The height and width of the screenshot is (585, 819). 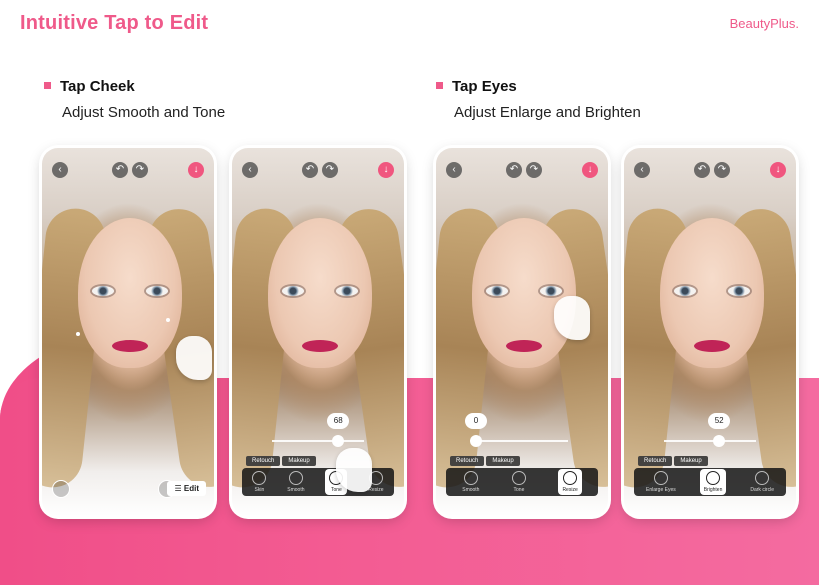 I want to click on dark-circle-icon, so click(x=762, y=478).